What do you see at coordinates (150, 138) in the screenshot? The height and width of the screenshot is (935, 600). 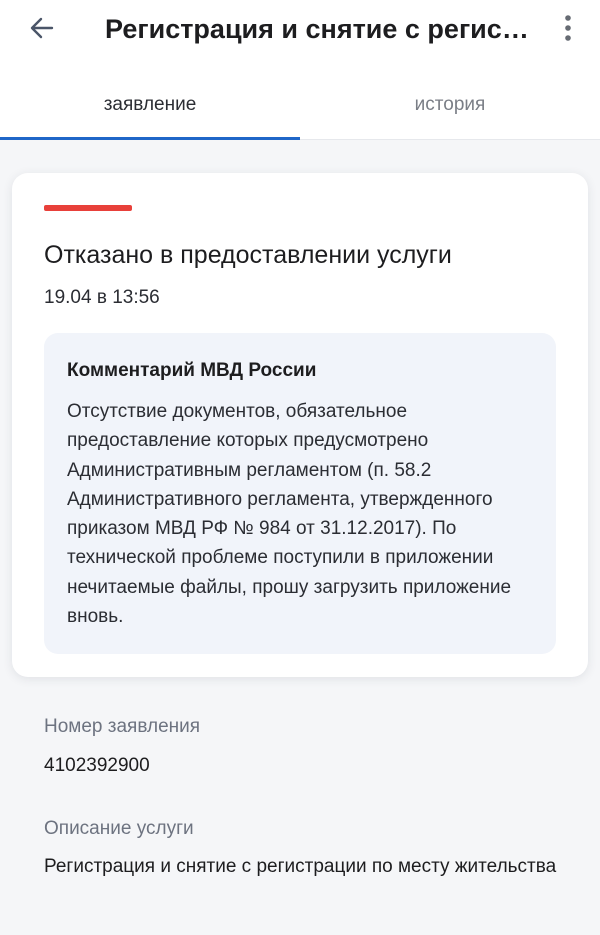 I see `active-tab-indicator` at bounding box center [150, 138].